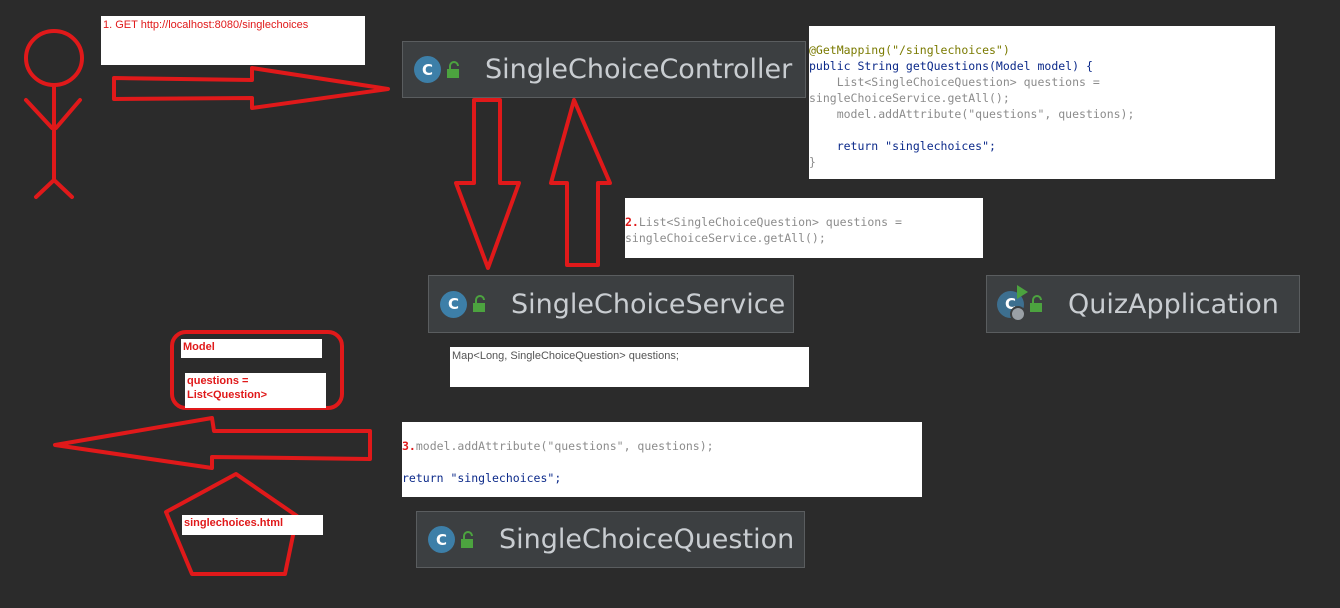 The image size is (1340, 608). What do you see at coordinates (234, 523) in the screenshot?
I see `view-label: singlechoices.html` at bounding box center [234, 523].